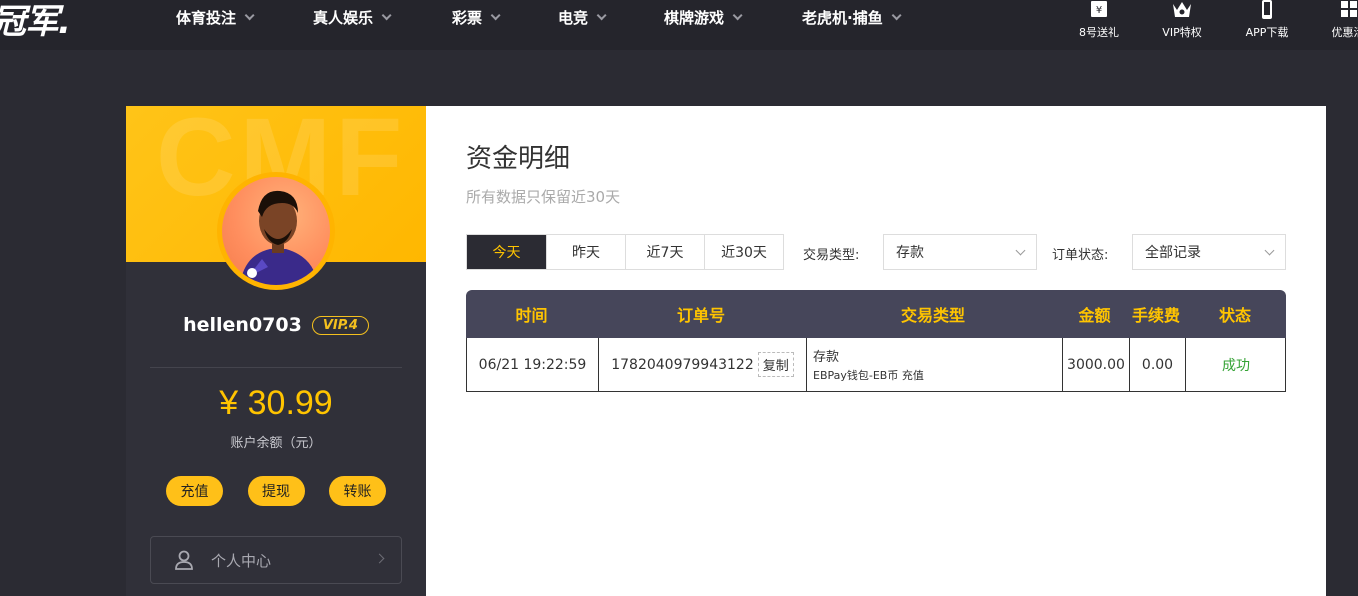 The height and width of the screenshot is (596, 1358). Describe the element at coordinates (1267, 20) in the screenshot. I see `tool-app-download: APP下载` at that location.